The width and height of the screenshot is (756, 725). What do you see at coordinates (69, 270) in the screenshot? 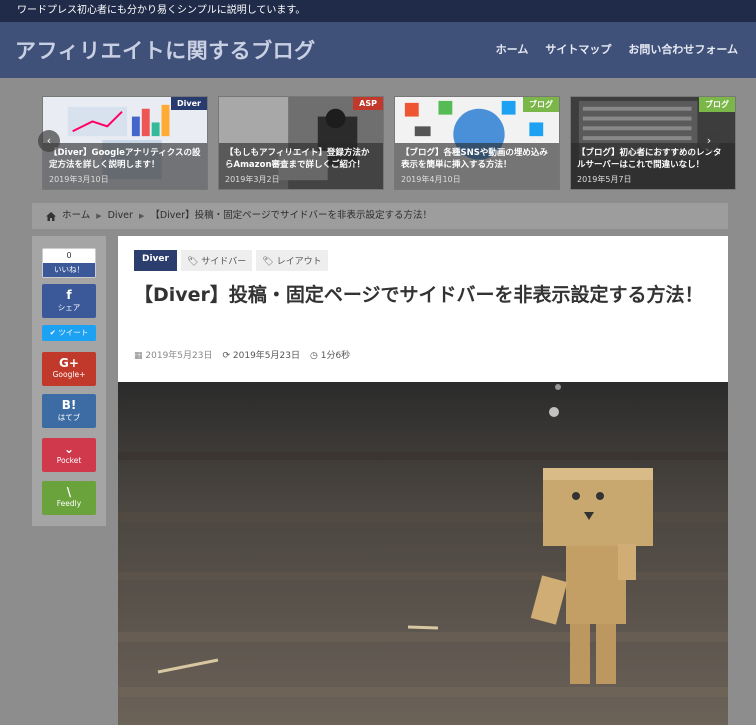
I see `like-label: いいね！` at bounding box center [69, 270].